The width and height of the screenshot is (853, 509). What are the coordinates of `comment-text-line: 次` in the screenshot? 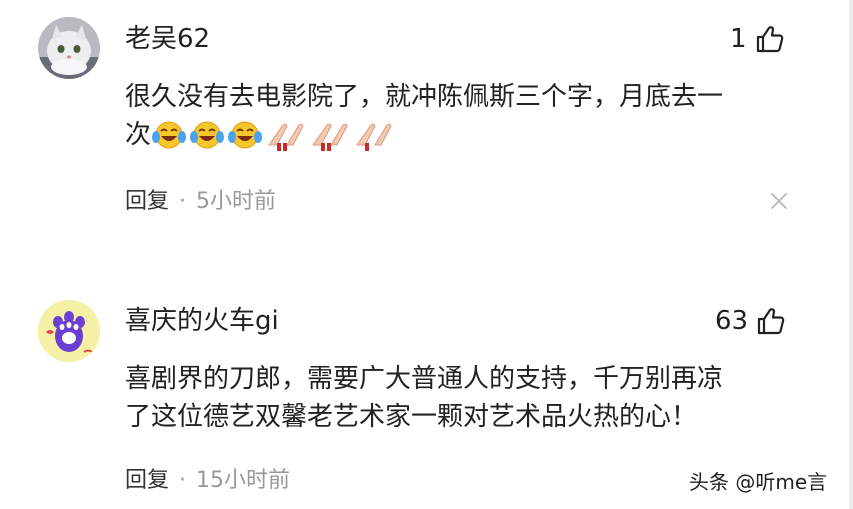 It's located at (138, 135).